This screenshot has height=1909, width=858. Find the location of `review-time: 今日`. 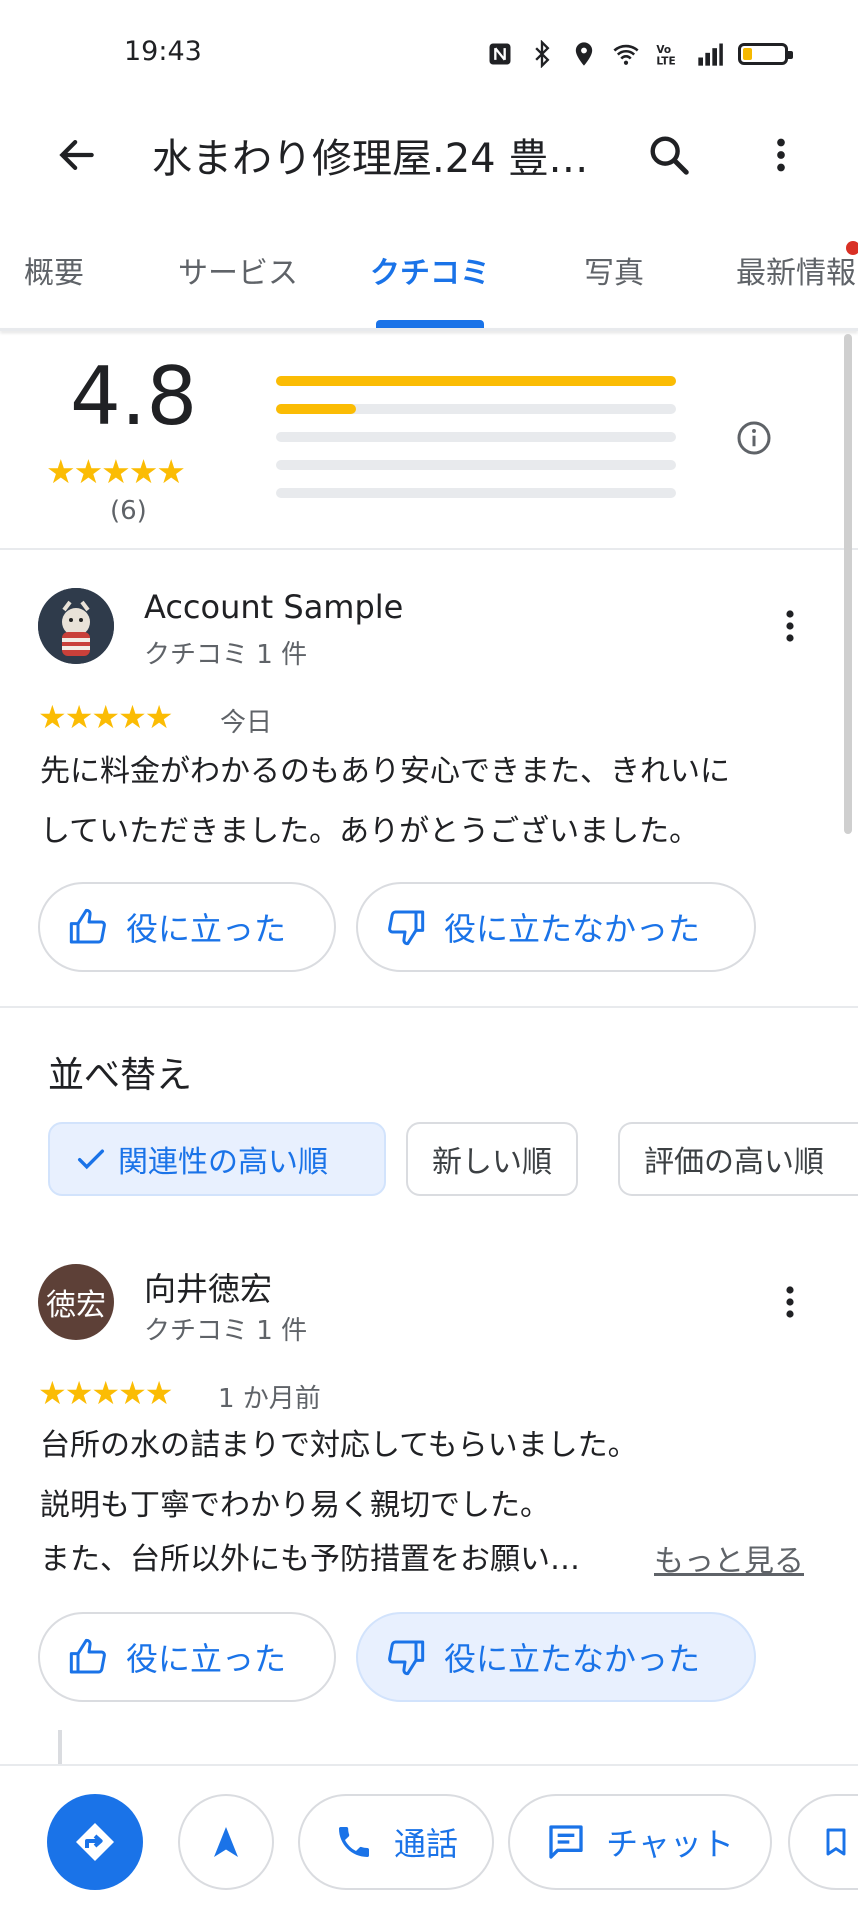

review-time: 今日 is located at coordinates (246, 723).